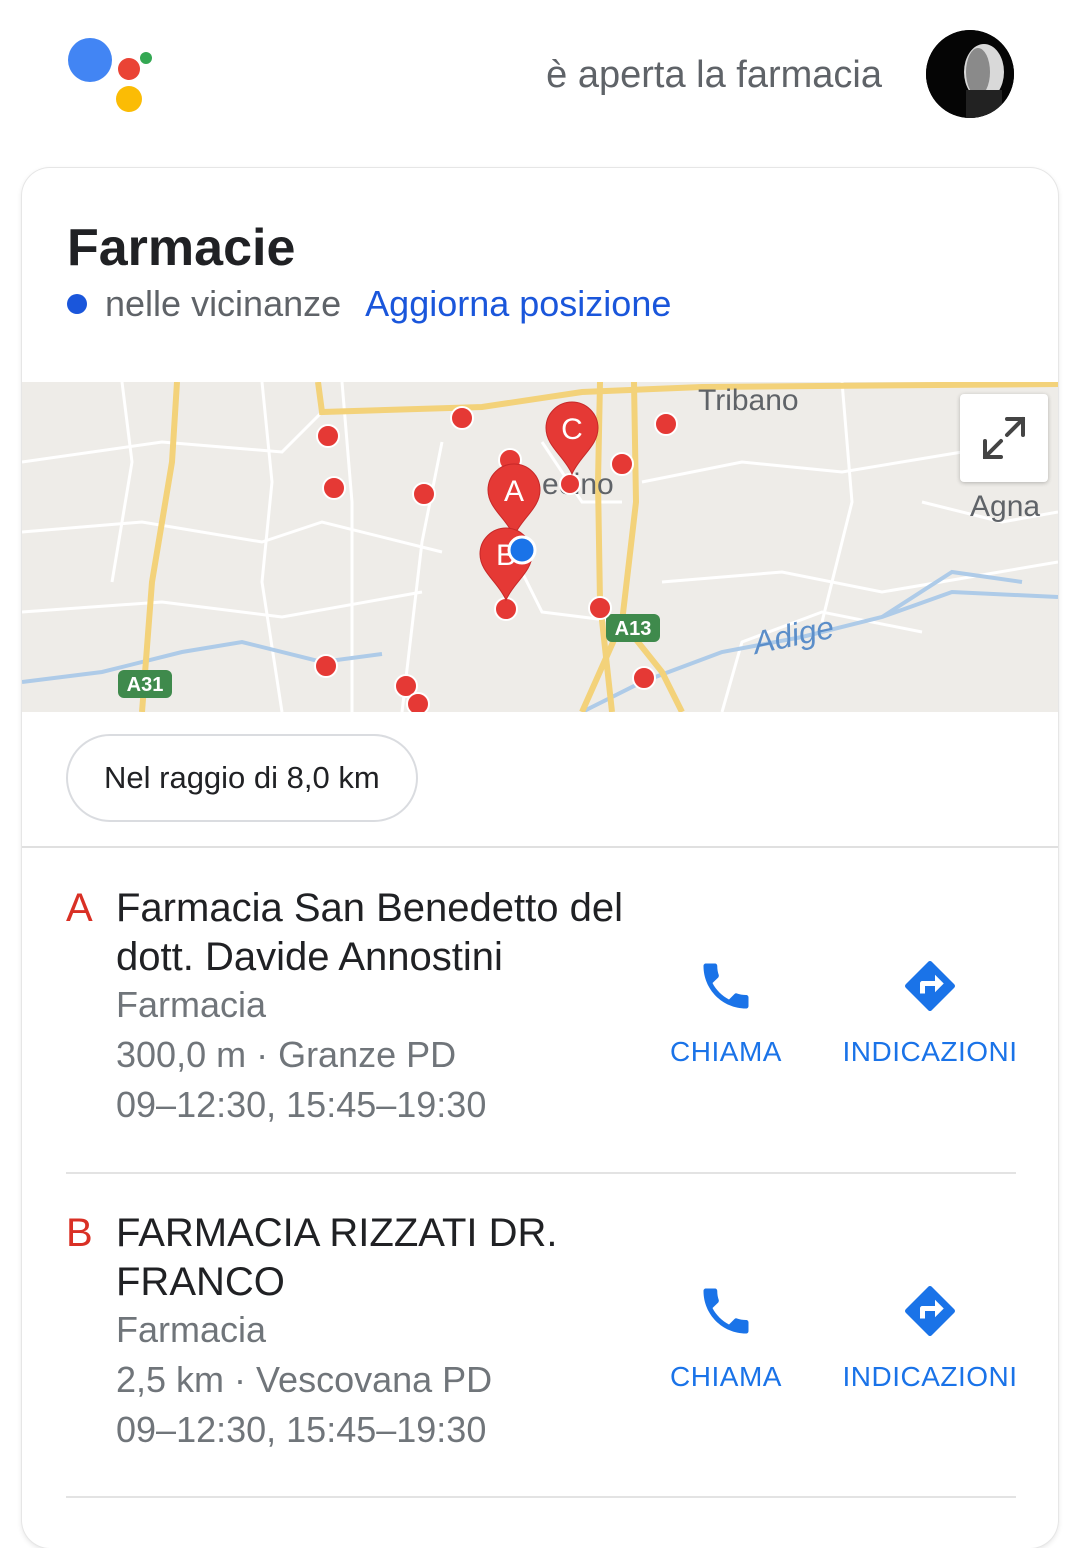 Image resolution: width=1080 pixels, height=1548 pixels. What do you see at coordinates (181, 248) in the screenshot?
I see `card-title: Farmacie` at bounding box center [181, 248].